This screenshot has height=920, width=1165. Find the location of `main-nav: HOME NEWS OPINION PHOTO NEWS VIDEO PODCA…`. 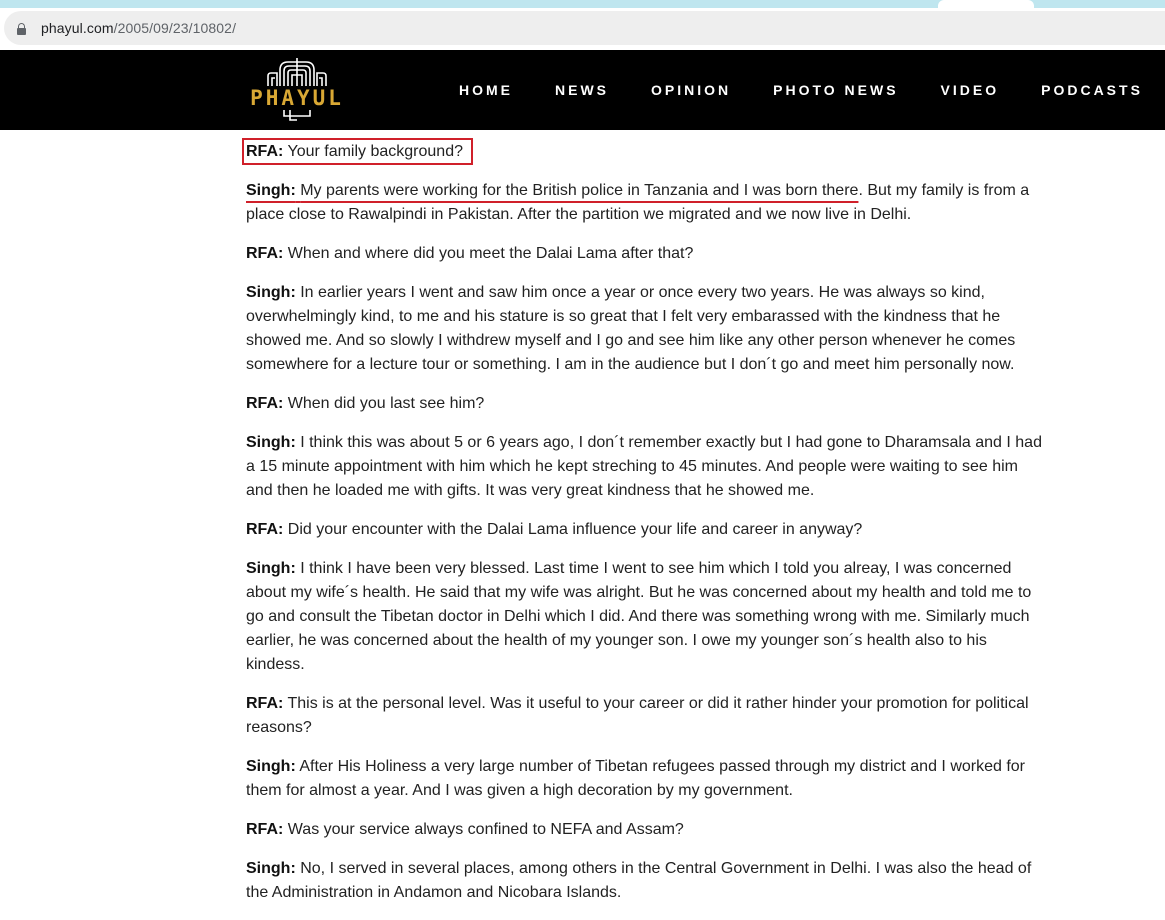

main-nav: HOME NEWS OPINION PHOTO NEWS VIDEO PODCA… is located at coordinates (801, 90).